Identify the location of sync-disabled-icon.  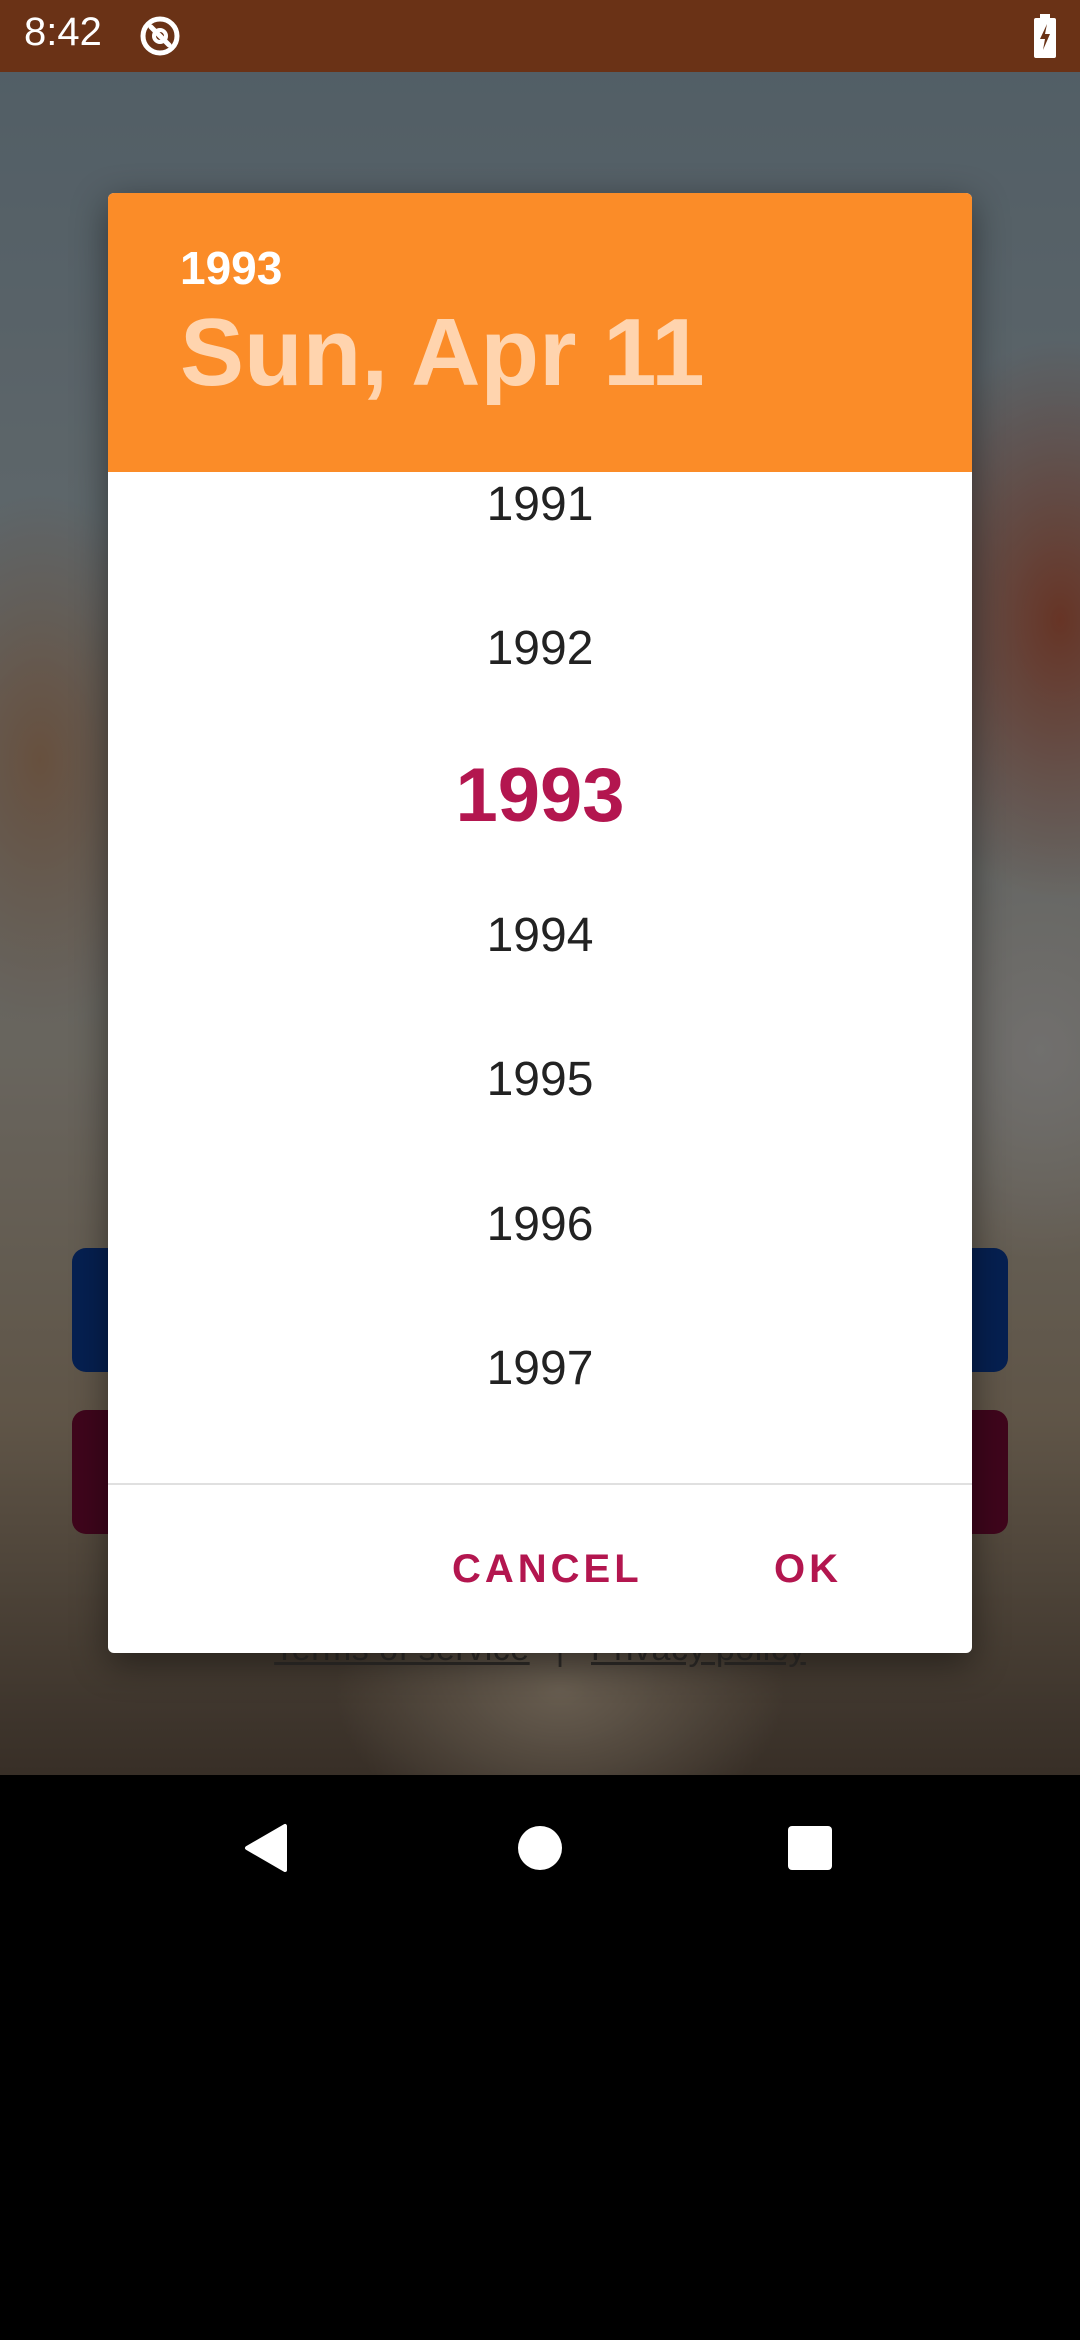
(160, 36).